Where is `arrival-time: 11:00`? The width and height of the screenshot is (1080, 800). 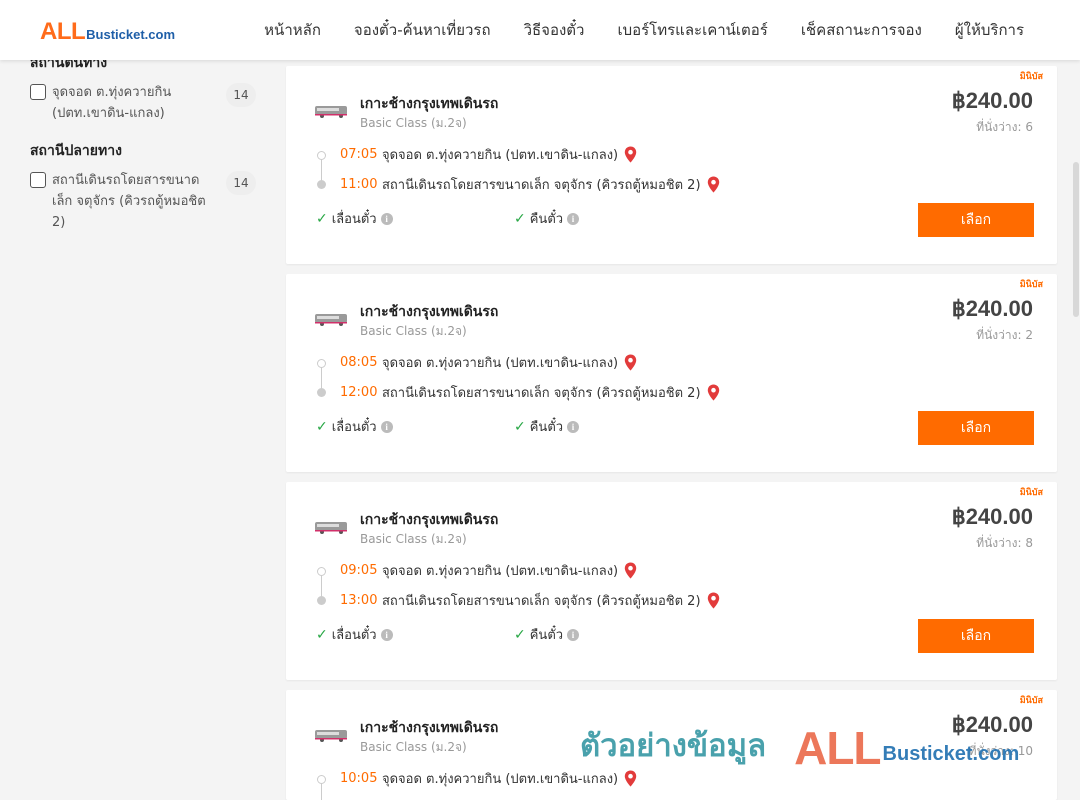 arrival-time: 11:00 is located at coordinates (359, 184).